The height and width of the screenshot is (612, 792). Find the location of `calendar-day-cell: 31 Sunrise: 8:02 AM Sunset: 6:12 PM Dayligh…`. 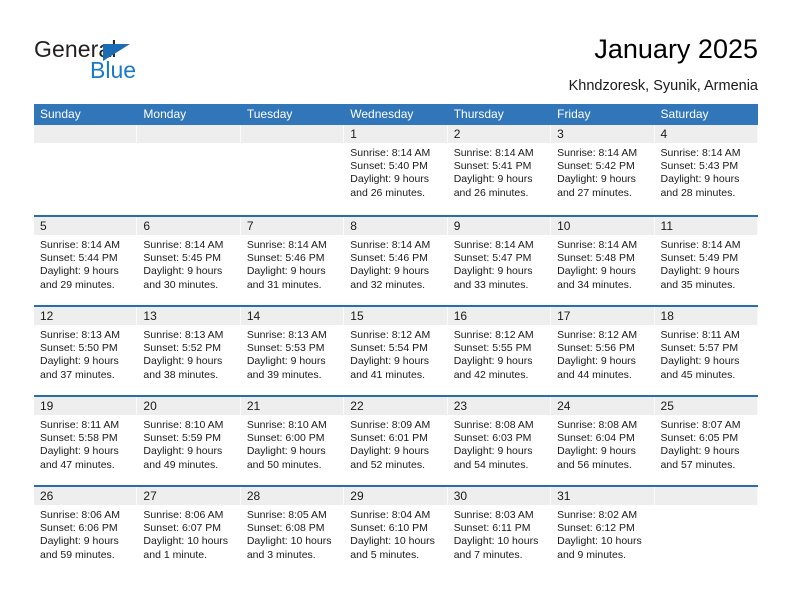

calendar-day-cell: 31 Sunrise: 8:02 AM Sunset: 6:12 PM Dayligh… is located at coordinates (603, 531).